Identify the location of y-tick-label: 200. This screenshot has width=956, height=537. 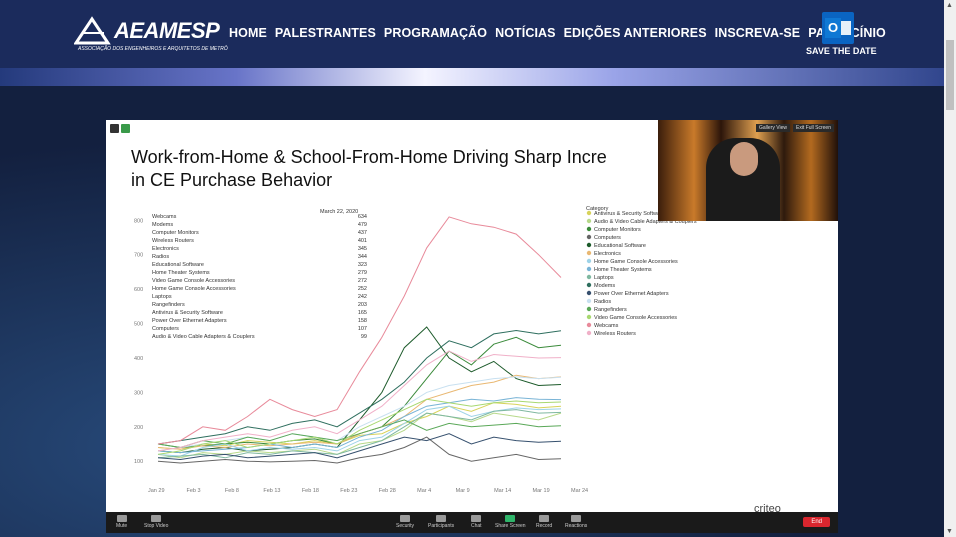
(138, 428).